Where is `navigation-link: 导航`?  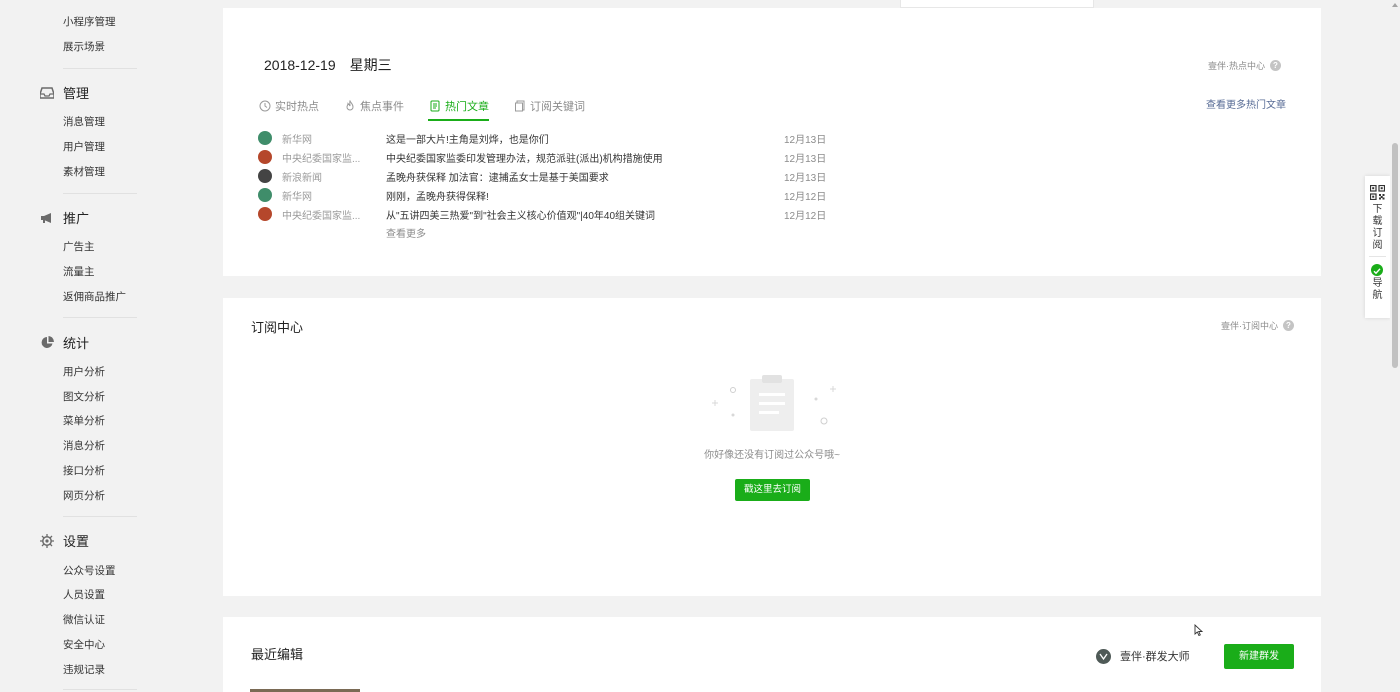
navigation-link: 导航 is located at coordinates (1377, 290).